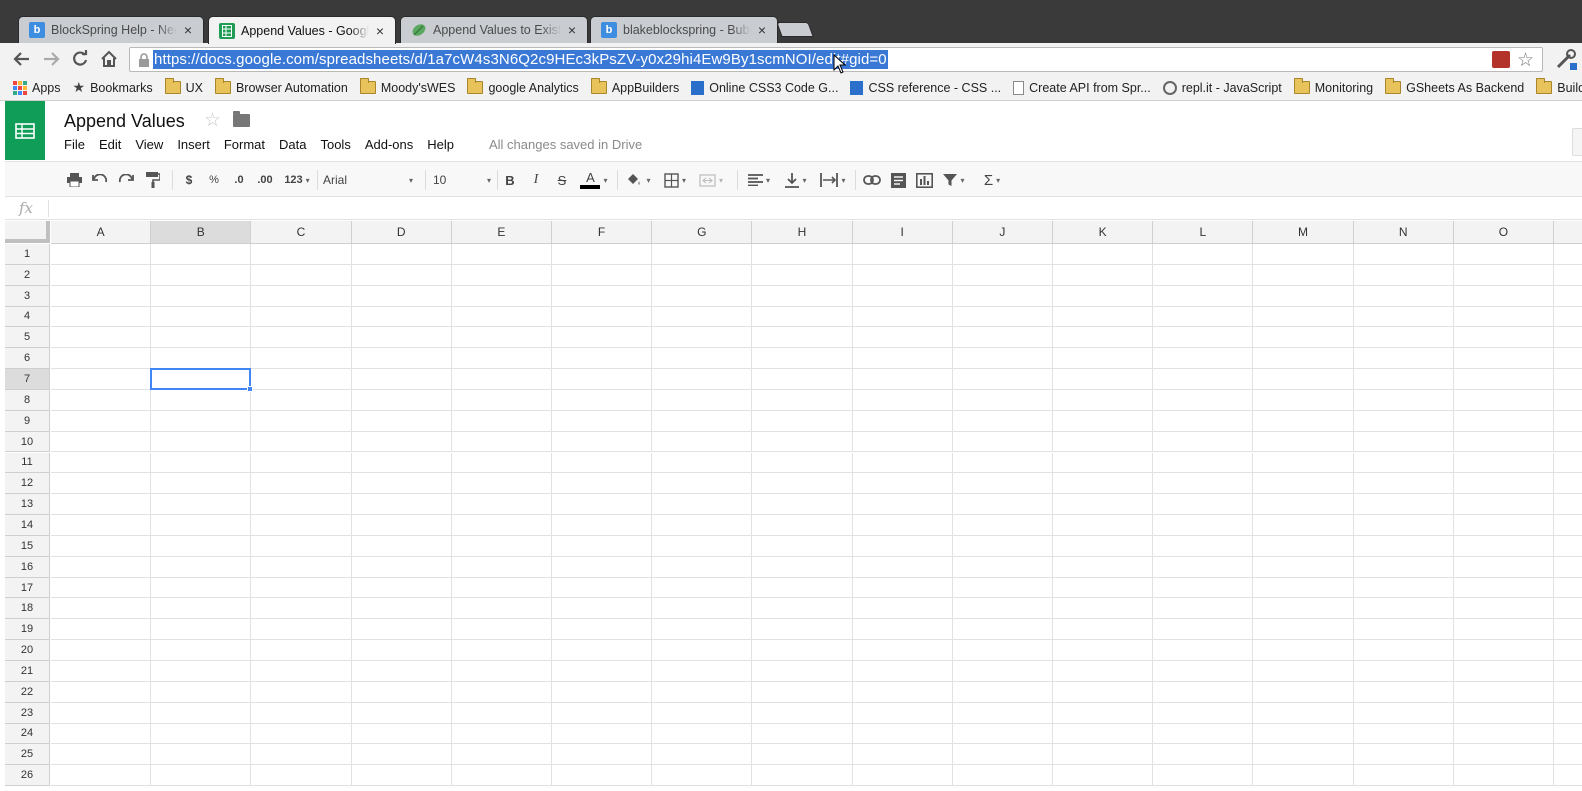 This screenshot has width=1582, height=791. What do you see at coordinates (27, 609) in the screenshot?
I see `row-header-18: 18` at bounding box center [27, 609].